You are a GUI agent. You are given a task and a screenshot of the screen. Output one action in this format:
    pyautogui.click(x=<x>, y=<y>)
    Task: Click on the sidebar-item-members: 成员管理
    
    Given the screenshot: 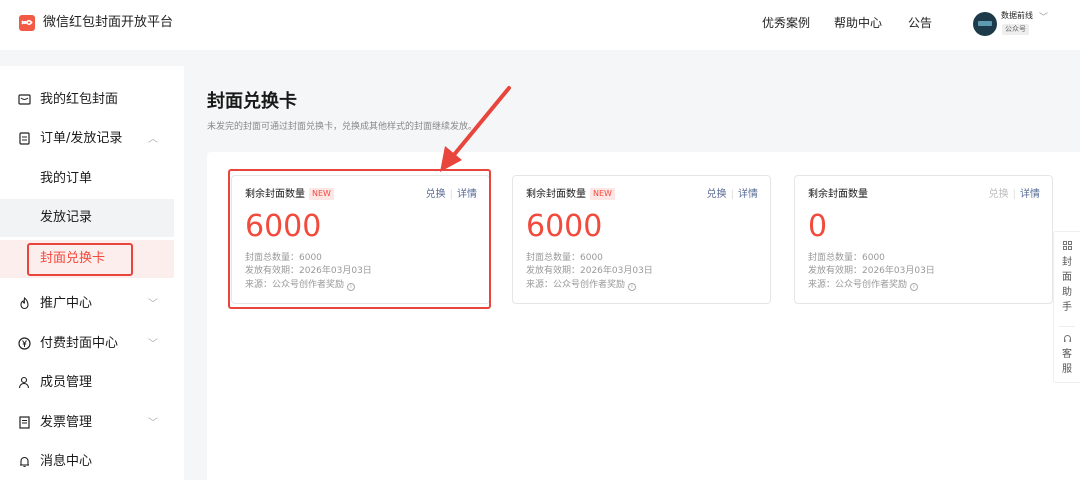 What is the action you would take?
    pyautogui.click(x=87, y=383)
    